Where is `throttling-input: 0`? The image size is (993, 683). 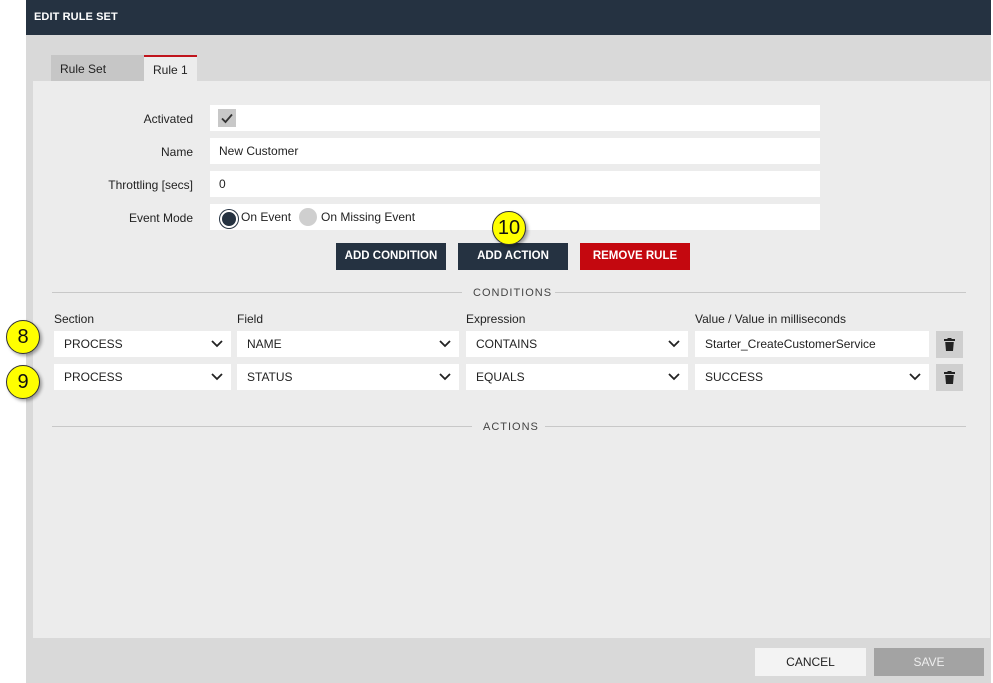
throttling-input: 0 is located at coordinates (515, 184).